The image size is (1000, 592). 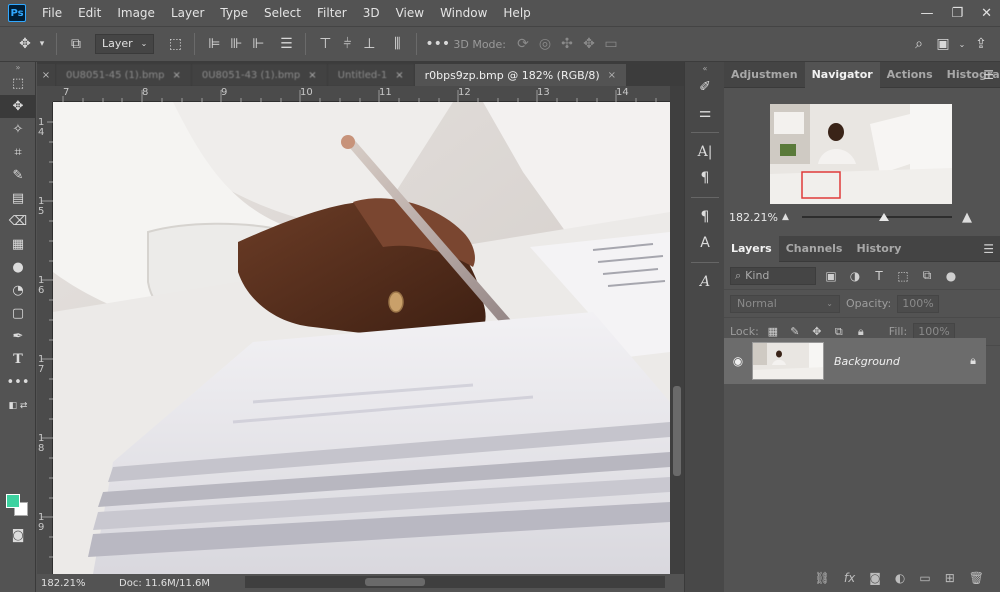 I want to click on align-left-icon: ⊫, so click(x=214, y=44).